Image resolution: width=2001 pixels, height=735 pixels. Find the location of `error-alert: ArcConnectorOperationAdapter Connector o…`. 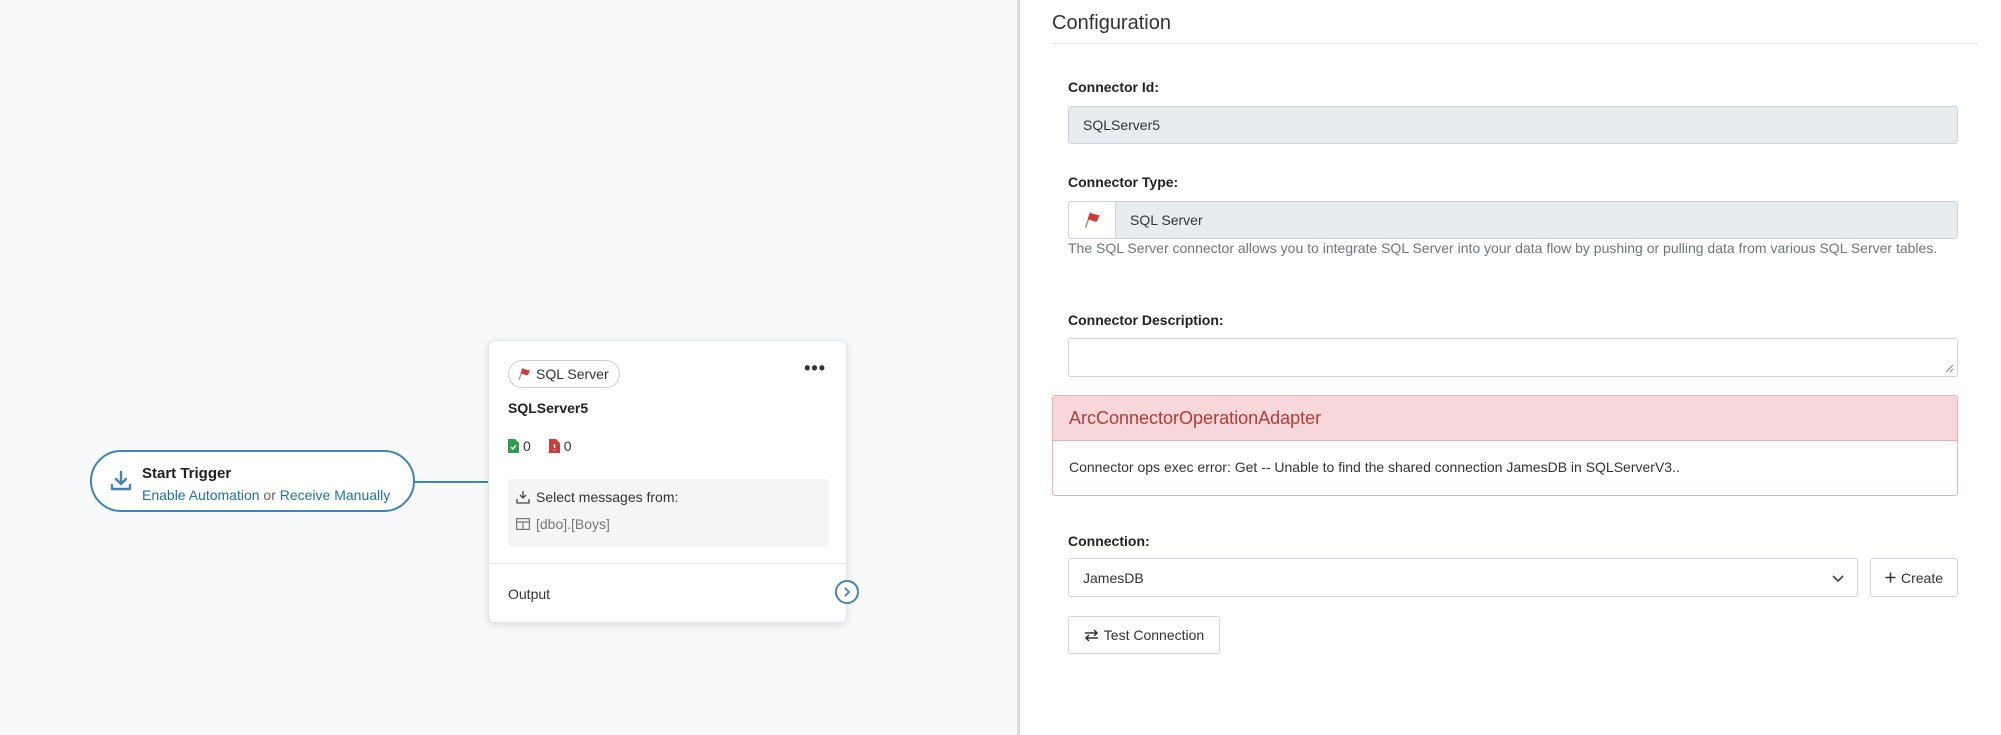

error-alert: ArcConnectorOperationAdapter Connector o… is located at coordinates (1505, 445).